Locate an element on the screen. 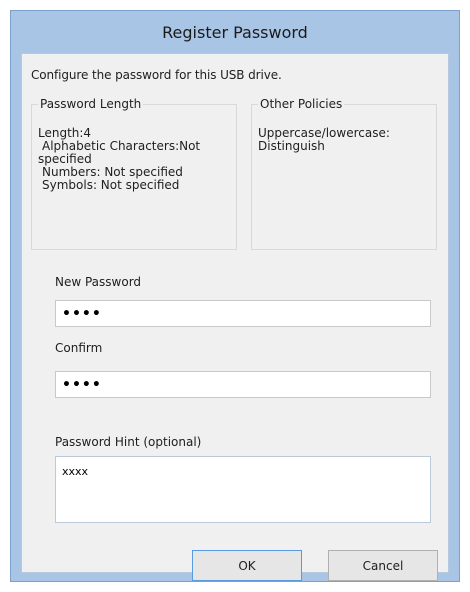 The width and height of the screenshot is (470, 592). password-hint-label: Password Hint (optional) is located at coordinates (128, 442).